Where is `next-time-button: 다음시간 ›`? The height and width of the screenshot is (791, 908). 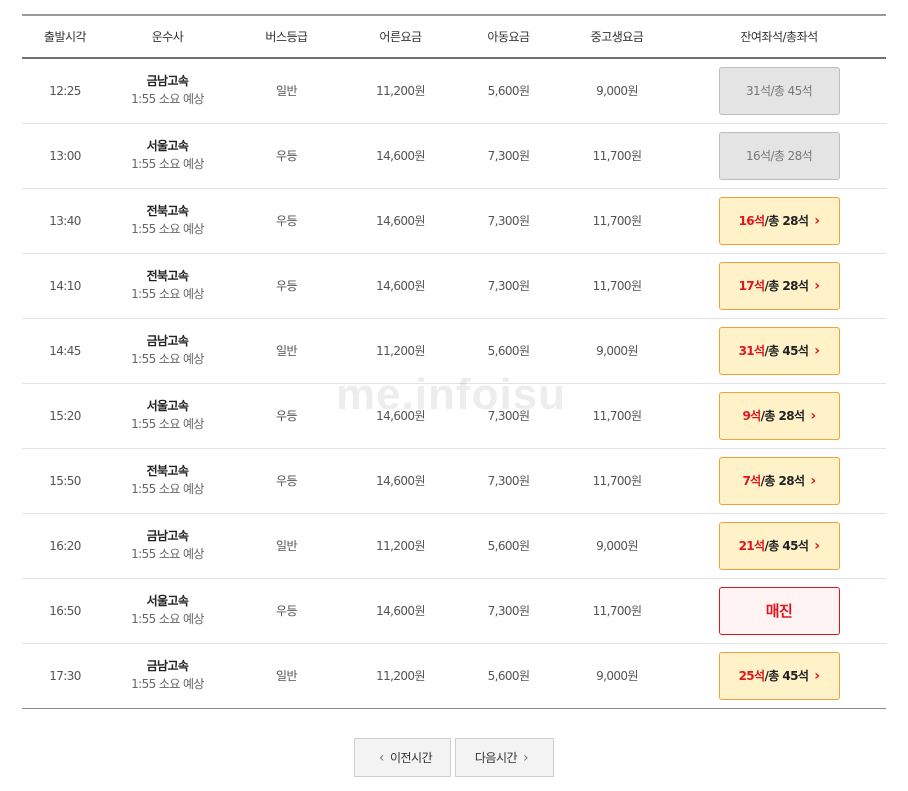 next-time-button: 다음시간 › is located at coordinates (504, 757).